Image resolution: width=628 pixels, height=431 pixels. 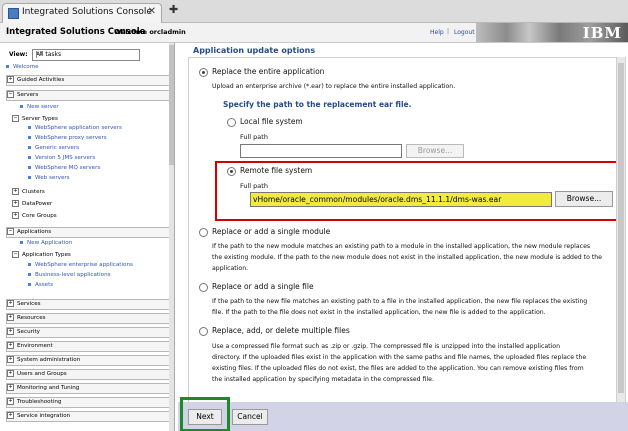 What do you see at coordinates (314, 11) in the screenshot?
I see `browser-tab-strip: Integrated Solutions Console ✕ ✚` at bounding box center [314, 11].